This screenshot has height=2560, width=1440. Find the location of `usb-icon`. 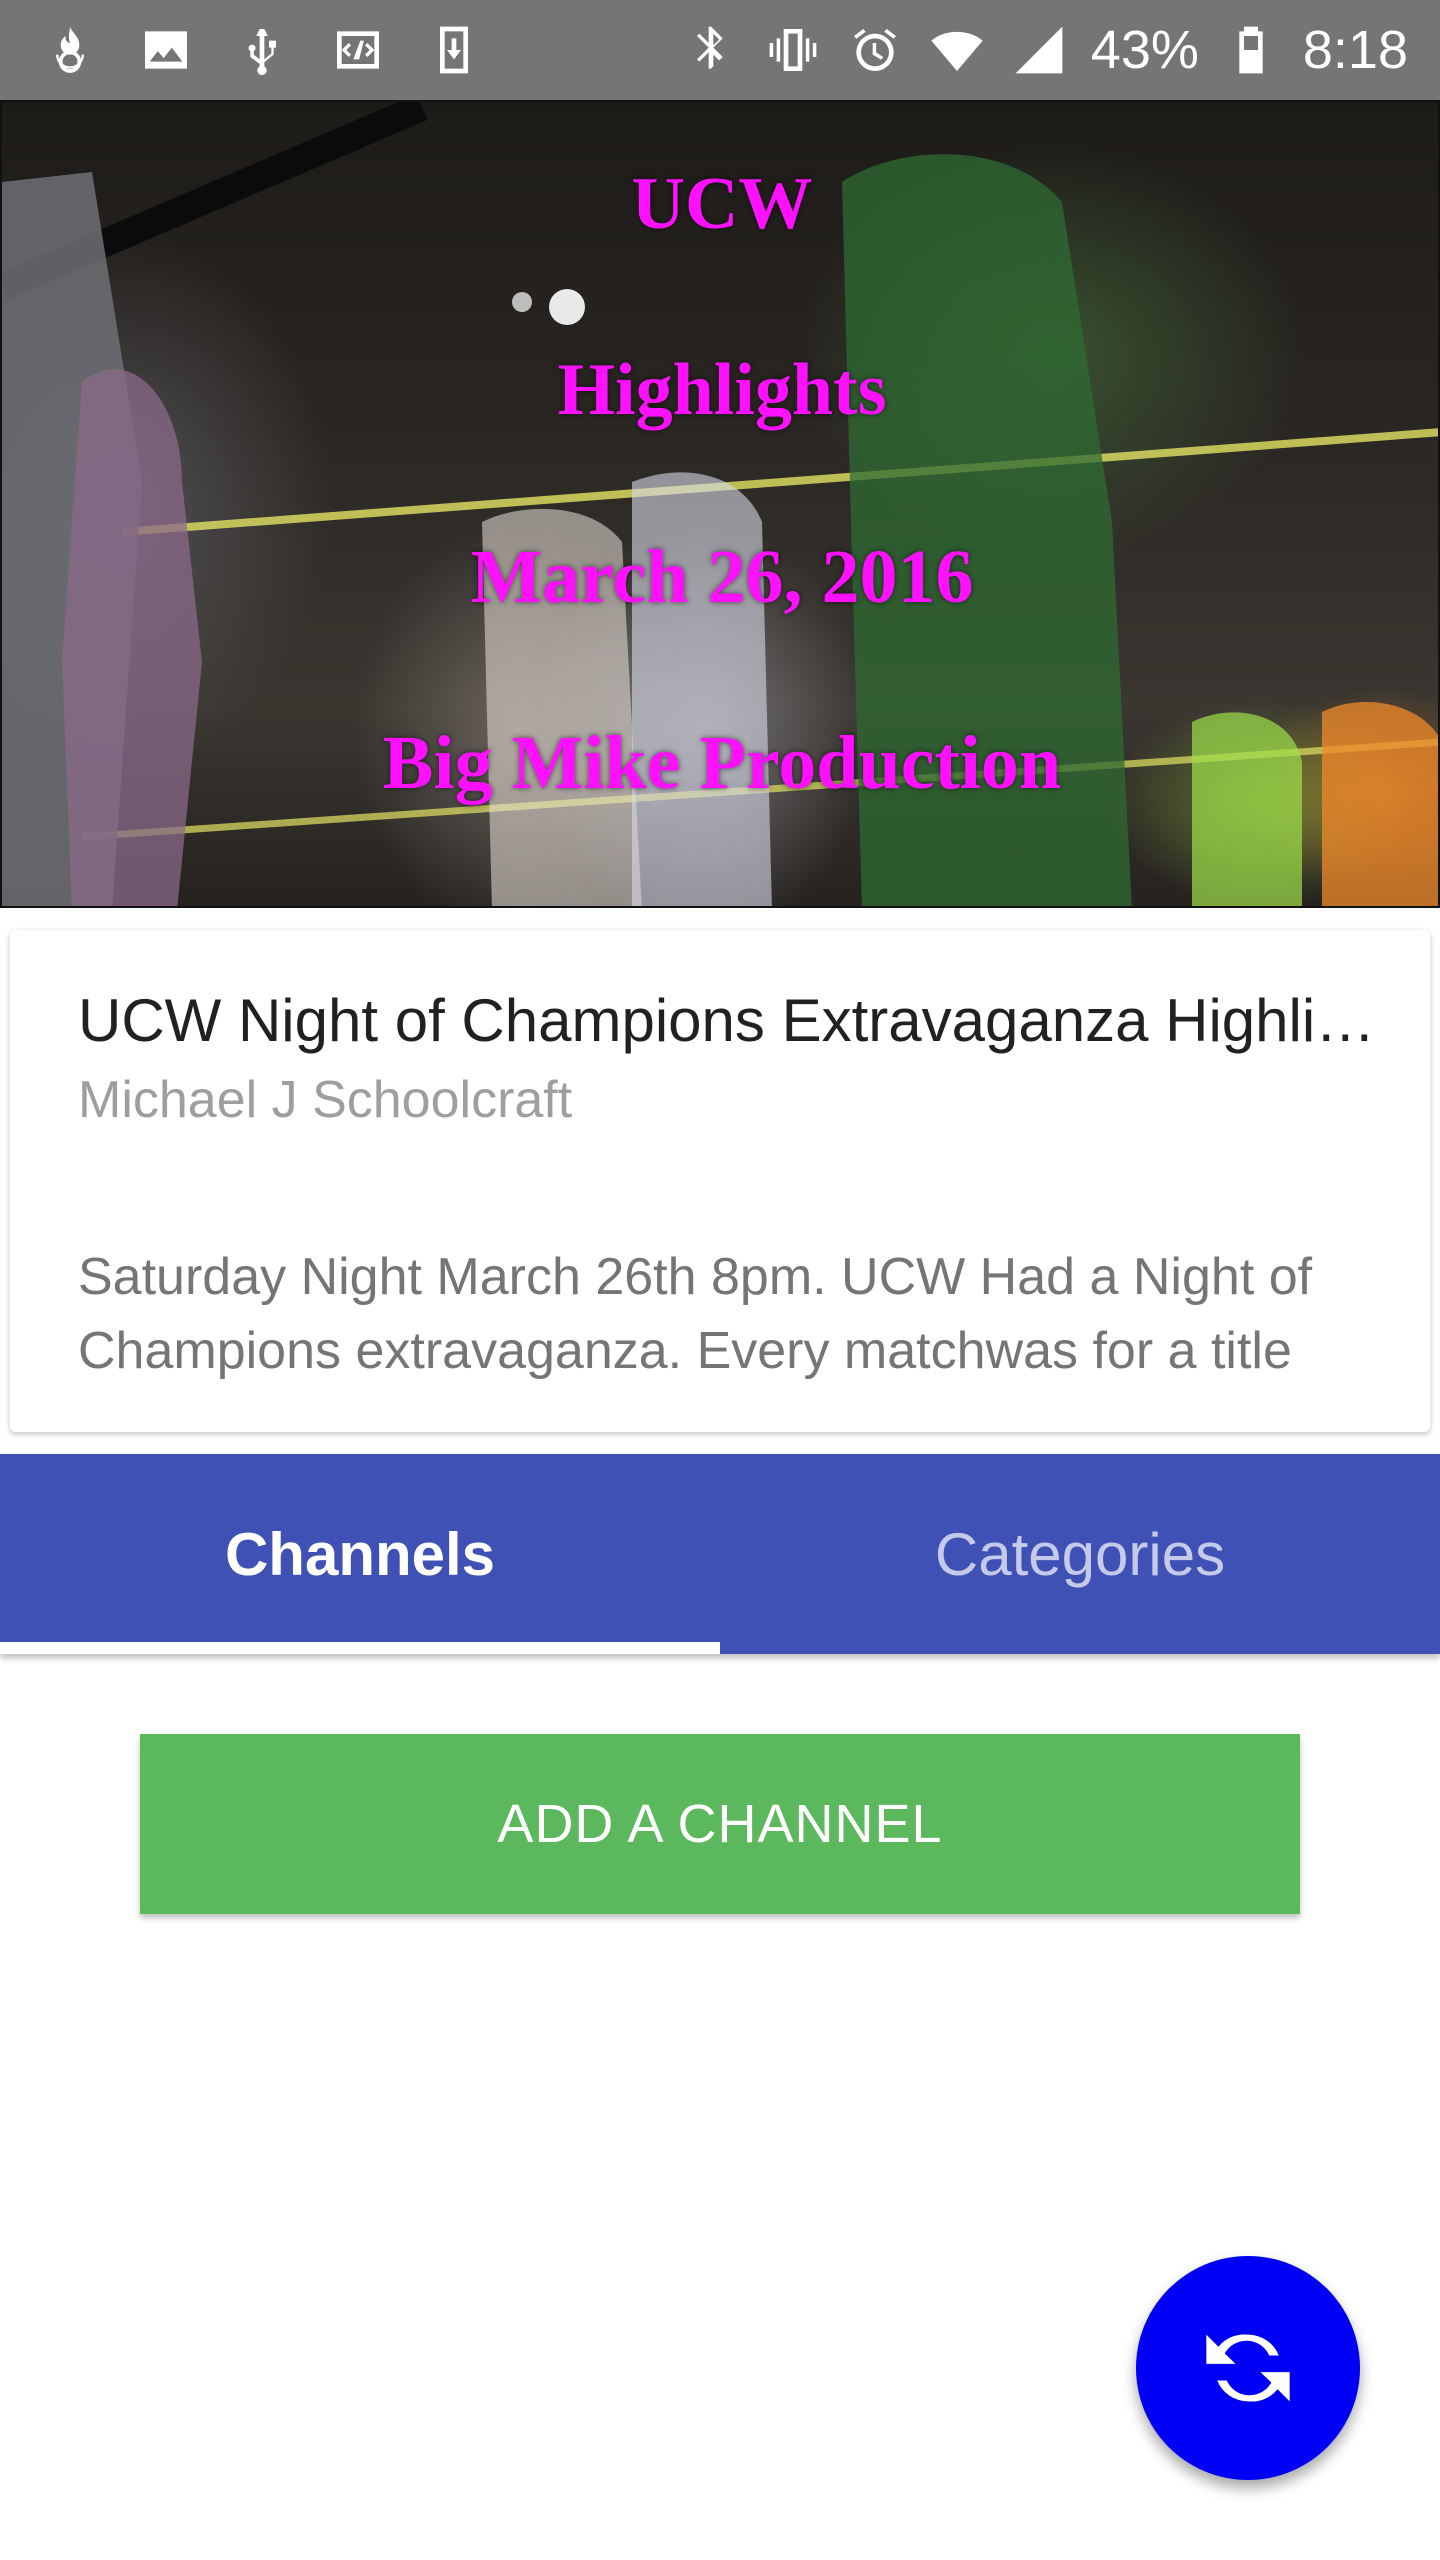

usb-icon is located at coordinates (262, 50).